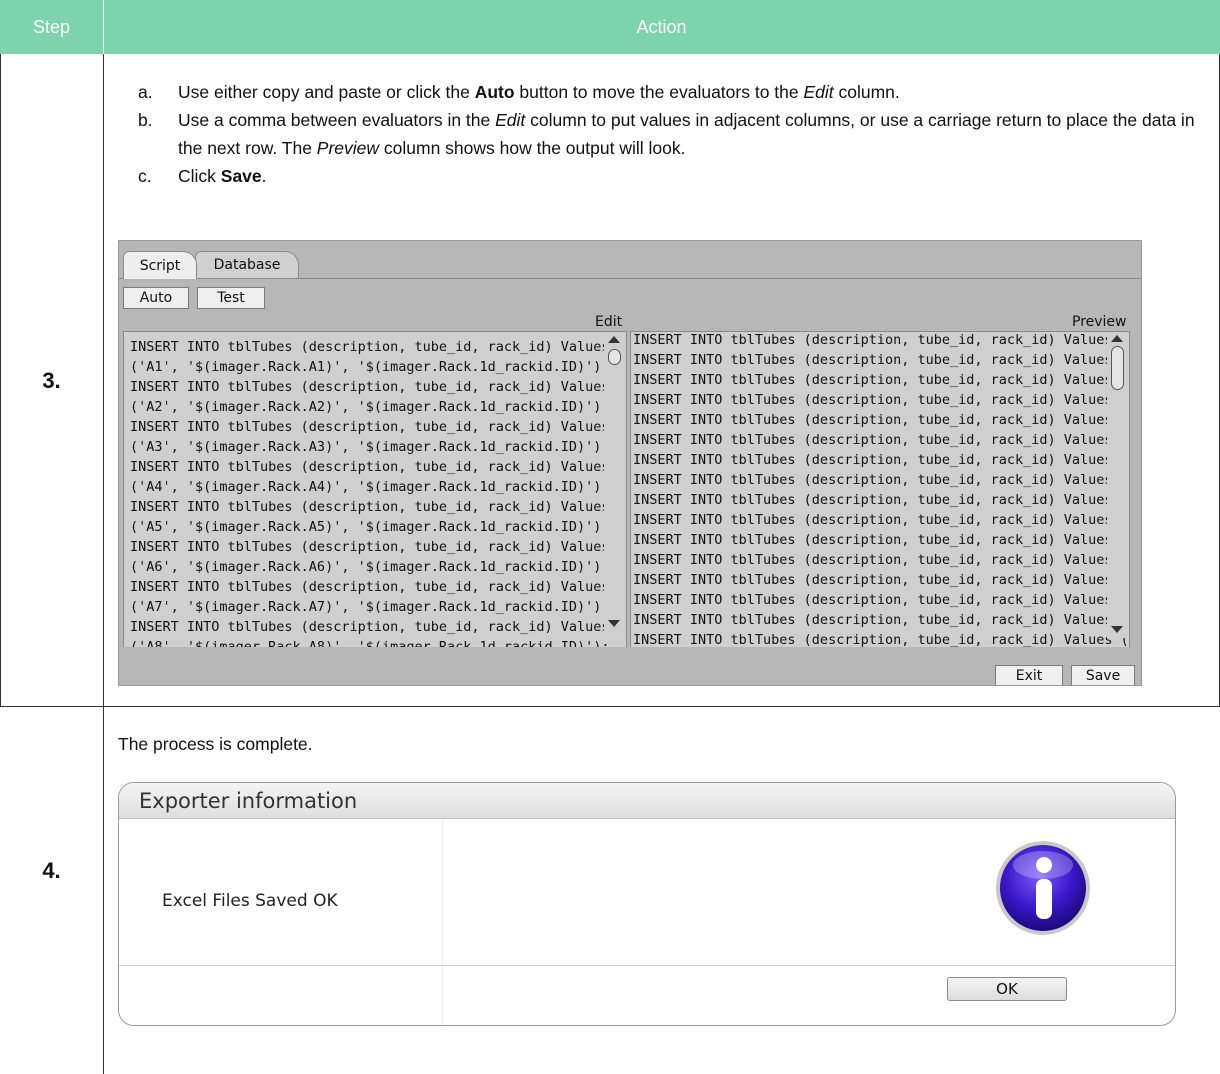 The width and height of the screenshot is (1220, 1074). I want to click on header-action: Action, so click(661, 26).